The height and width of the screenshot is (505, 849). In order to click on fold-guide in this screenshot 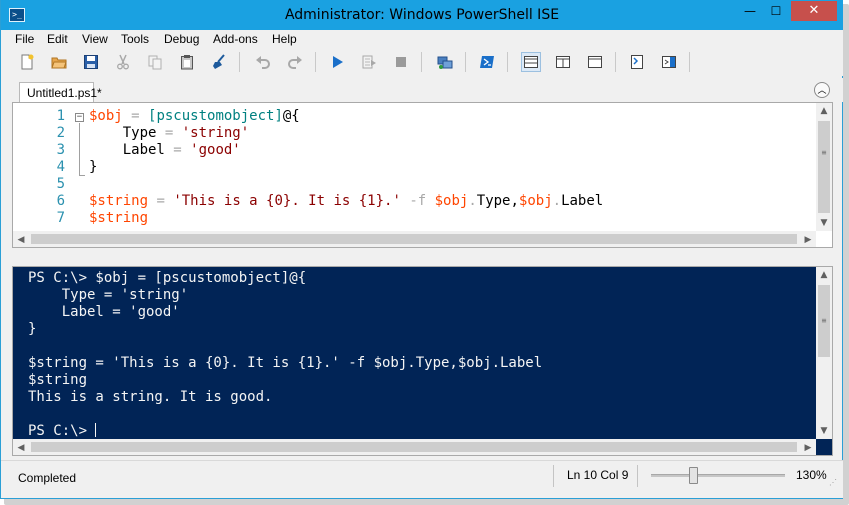, I will do `click(79, 149)`.